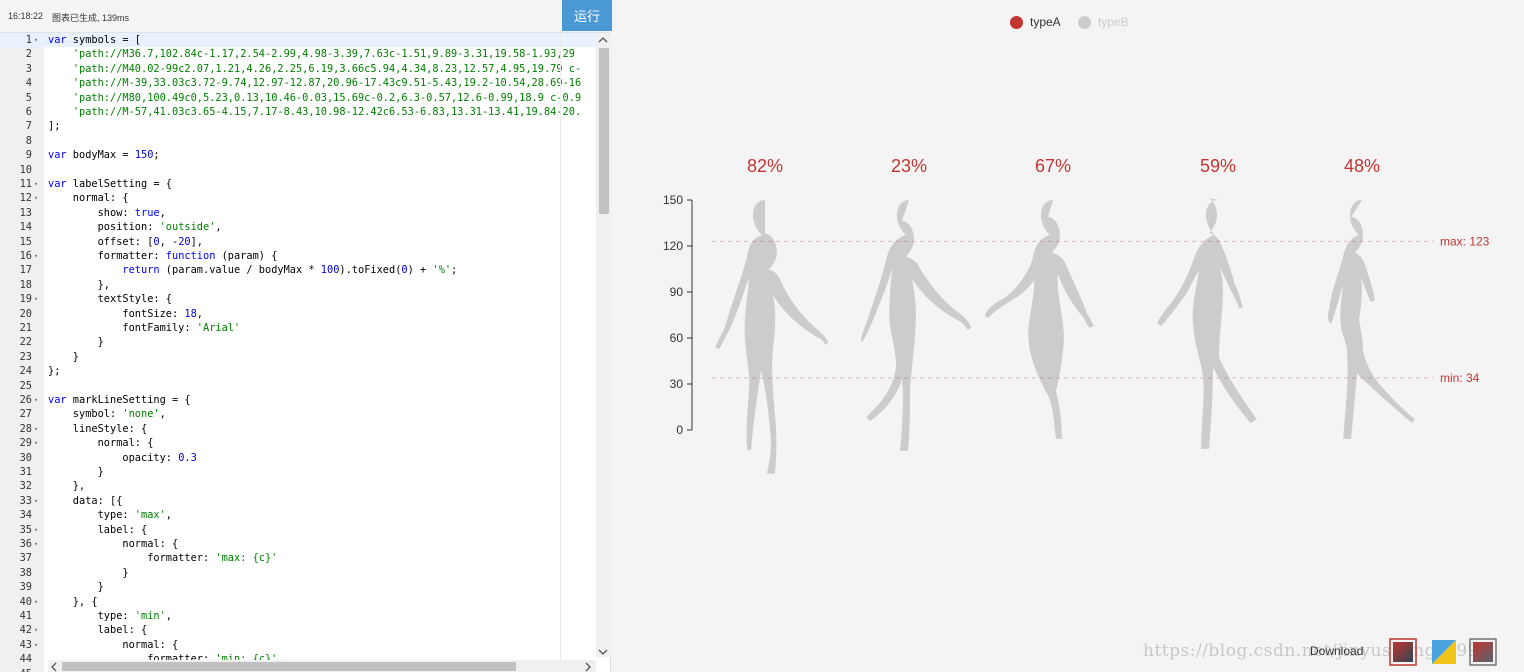 This screenshot has width=1524, height=672. I want to click on code-line: 37 formatter: 'max: {c}', so click(305, 558).